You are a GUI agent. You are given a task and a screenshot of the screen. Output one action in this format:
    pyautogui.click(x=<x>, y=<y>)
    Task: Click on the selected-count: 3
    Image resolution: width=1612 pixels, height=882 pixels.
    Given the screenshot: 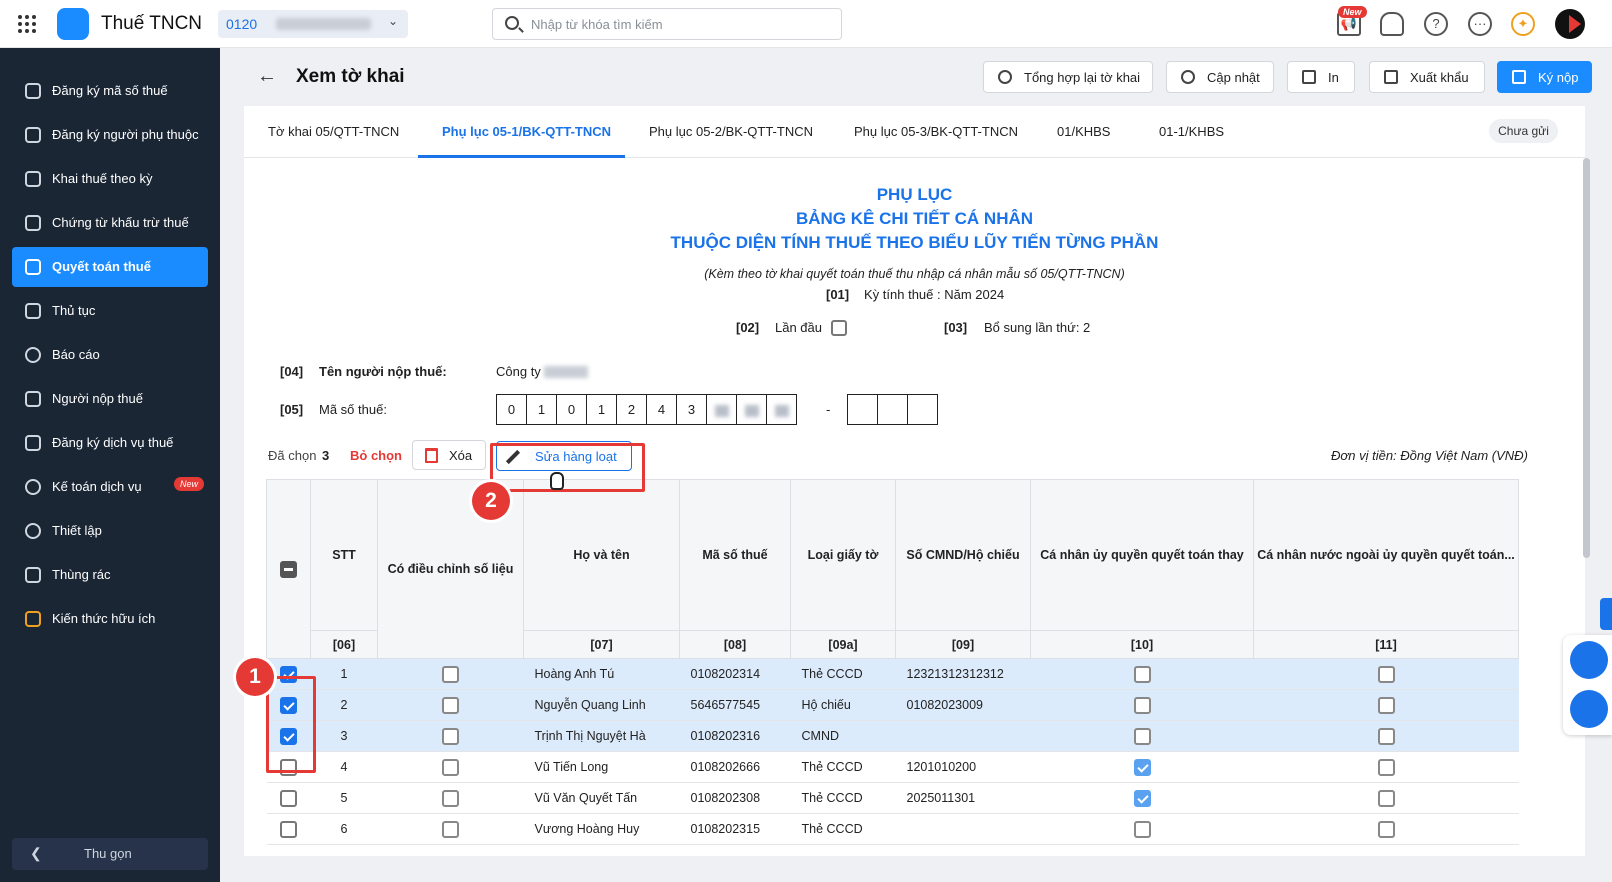 What is the action you would take?
    pyautogui.click(x=326, y=455)
    